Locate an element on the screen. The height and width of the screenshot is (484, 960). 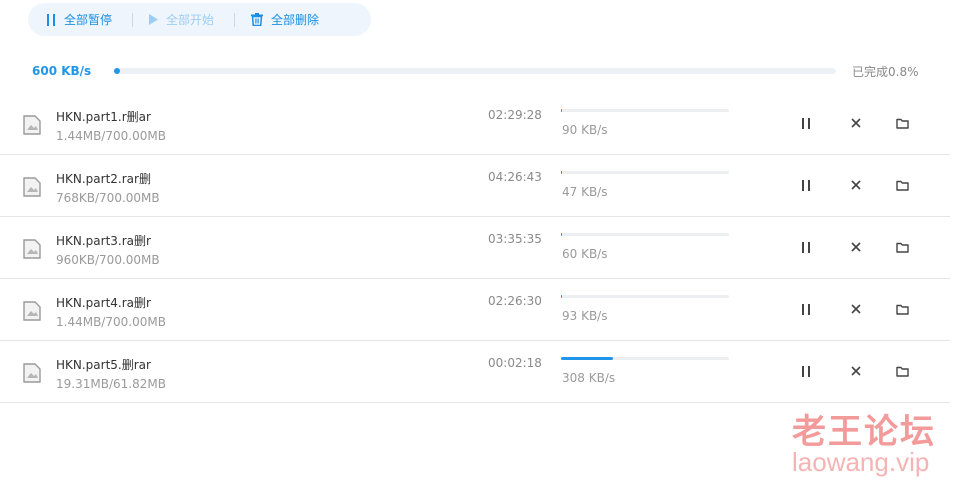
download-speed: 47 KB/s is located at coordinates (585, 192).